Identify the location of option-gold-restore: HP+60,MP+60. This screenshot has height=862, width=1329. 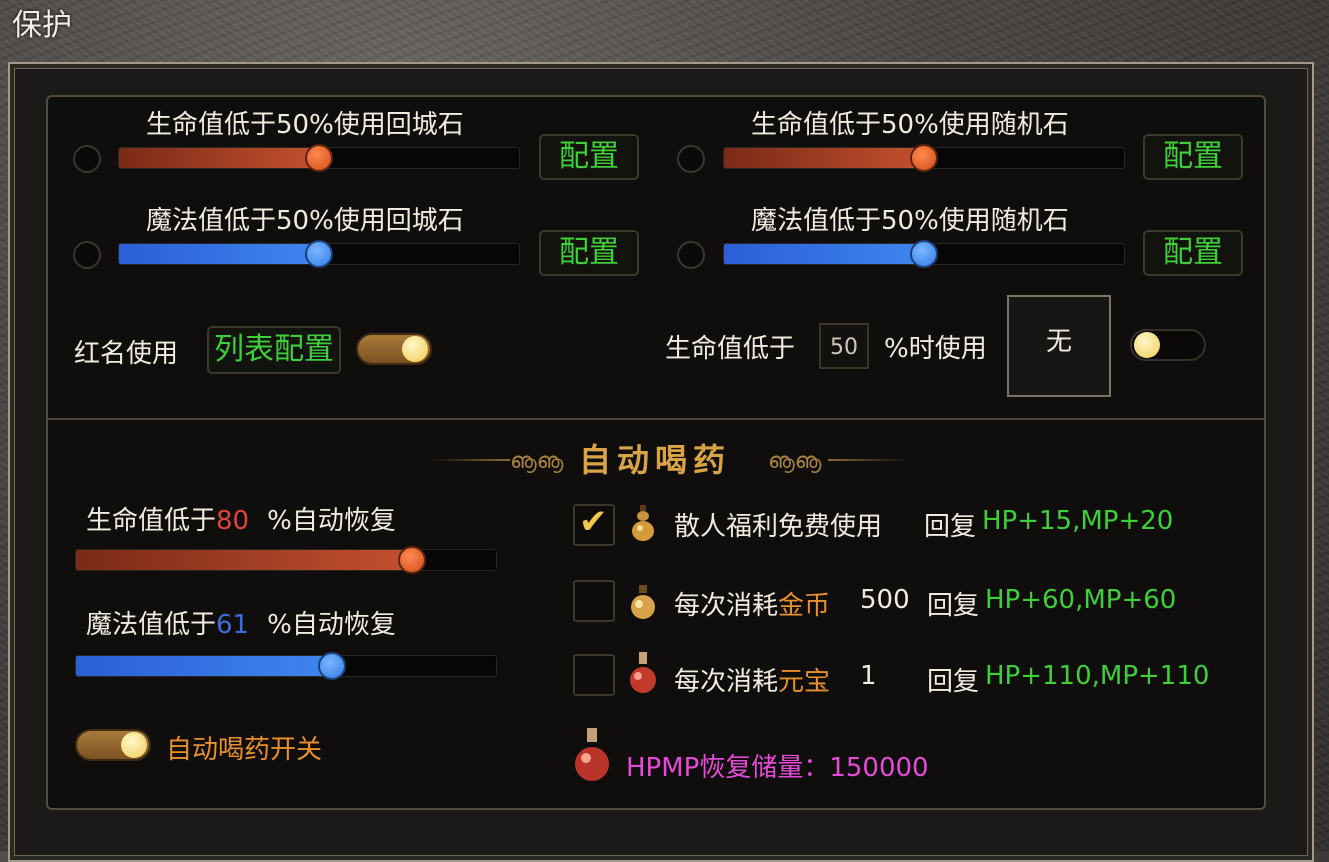
(1081, 600).